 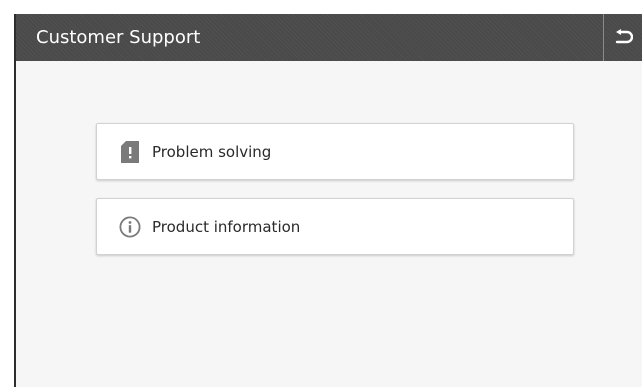 I want to click on back-arrow-icon, so click(x=624, y=35).